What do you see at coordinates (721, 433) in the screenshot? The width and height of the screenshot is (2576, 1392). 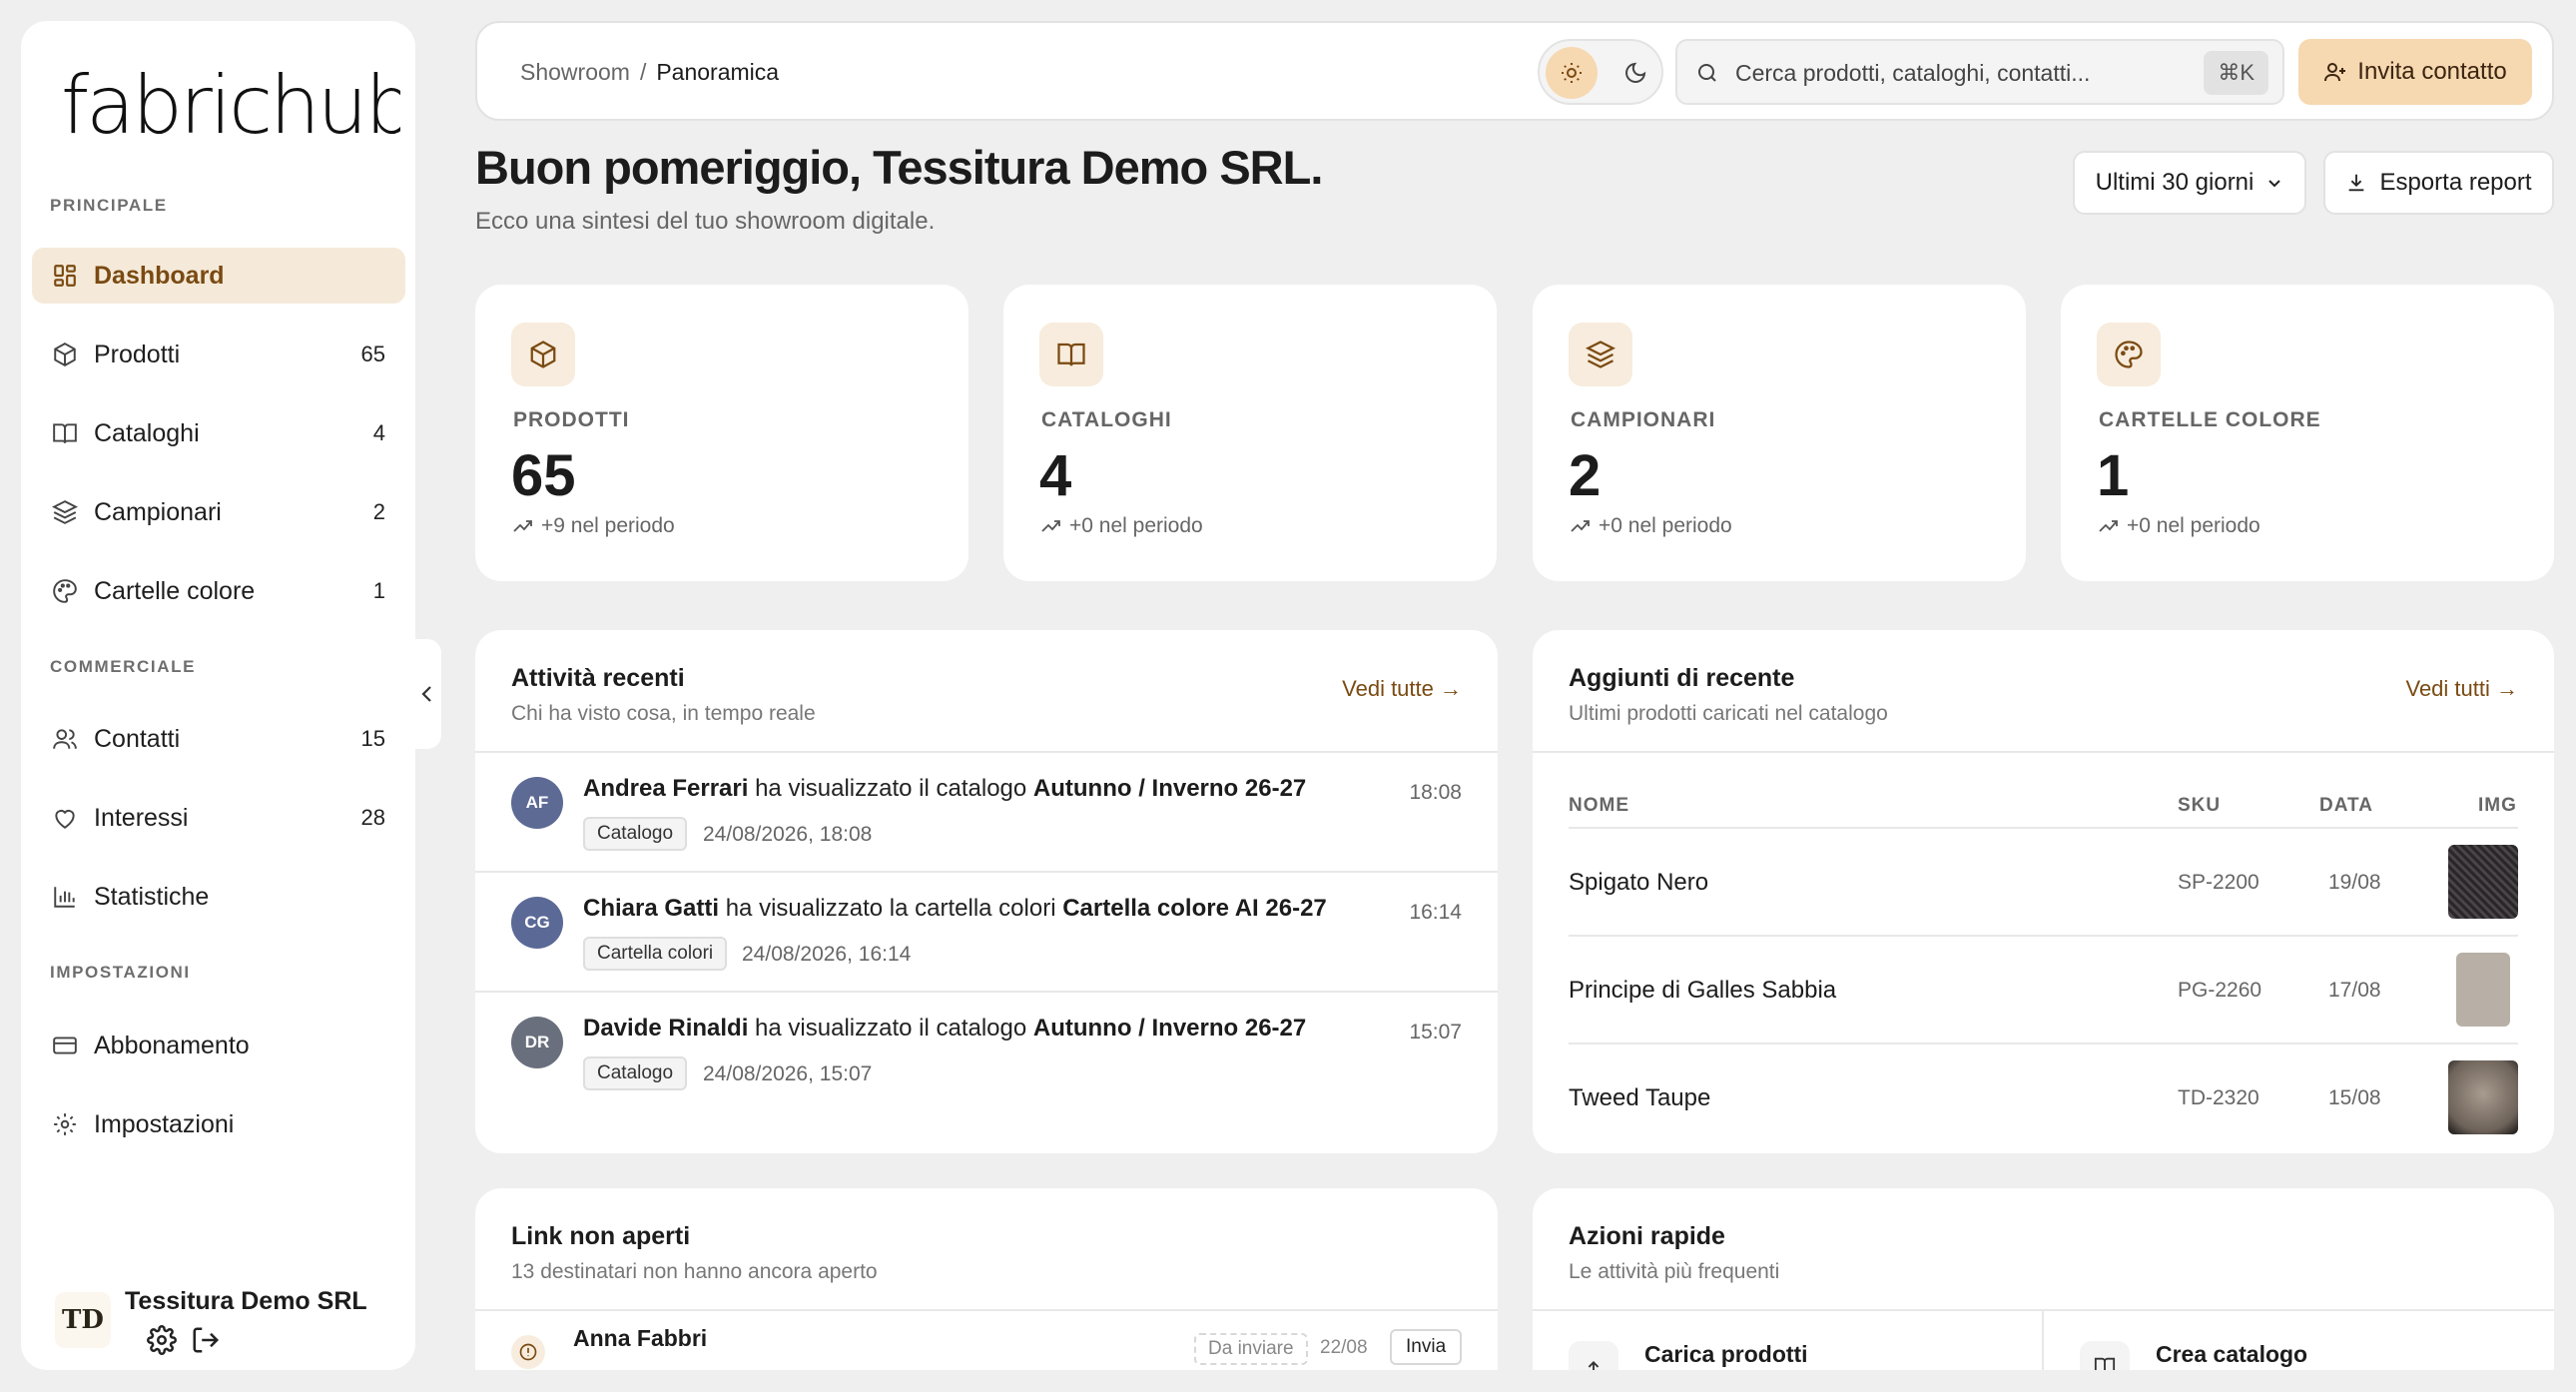 I see `stat-card-prodotti: PRODOTTI 65 +9 nel periodo` at bounding box center [721, 433].